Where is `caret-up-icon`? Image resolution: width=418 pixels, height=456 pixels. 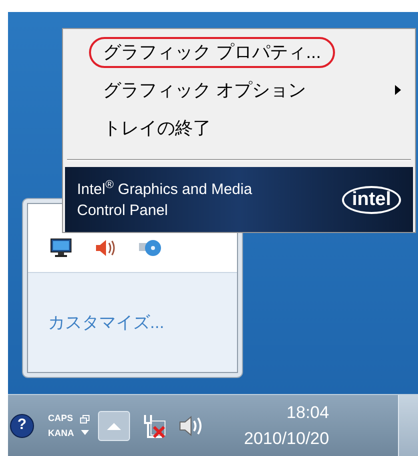
caret-up-icon is located at coordinates (114, 426).